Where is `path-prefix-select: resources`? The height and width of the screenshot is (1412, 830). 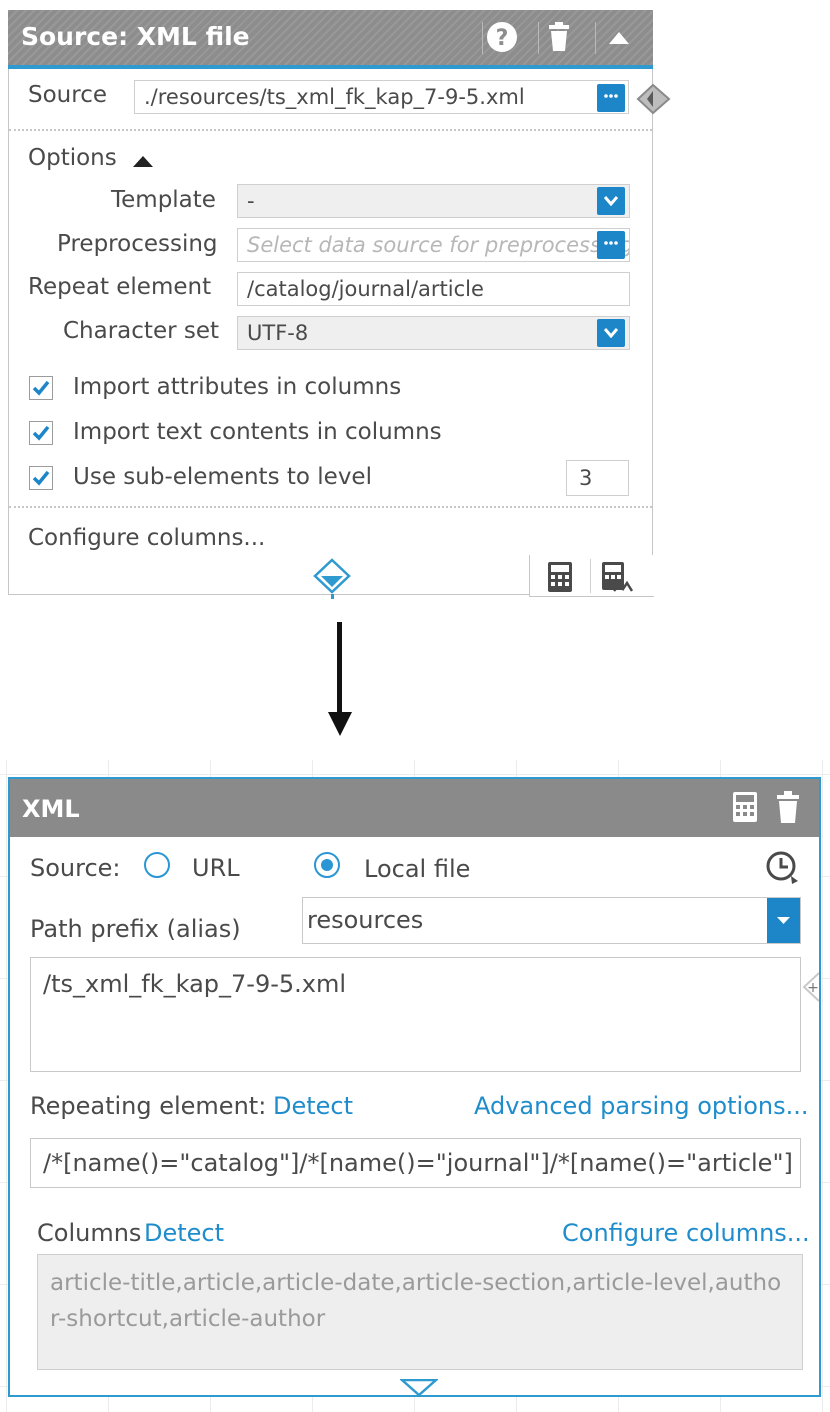
path-prefix-select: resources is located at coordinates (551, 920).